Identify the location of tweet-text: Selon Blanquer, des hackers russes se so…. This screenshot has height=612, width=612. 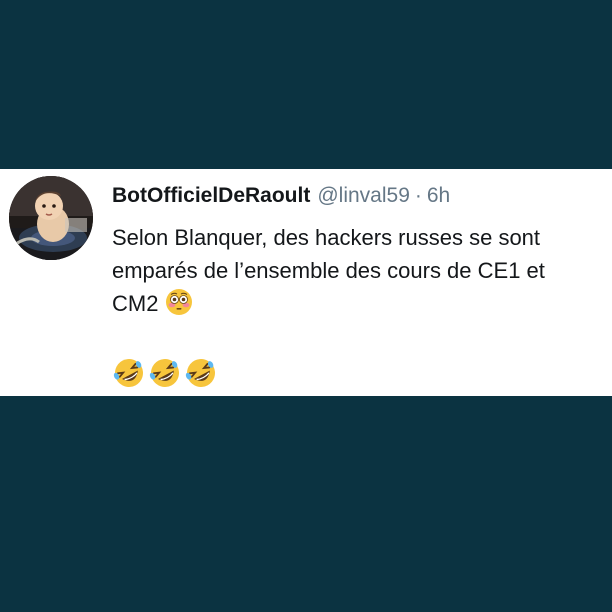
(359, 273).